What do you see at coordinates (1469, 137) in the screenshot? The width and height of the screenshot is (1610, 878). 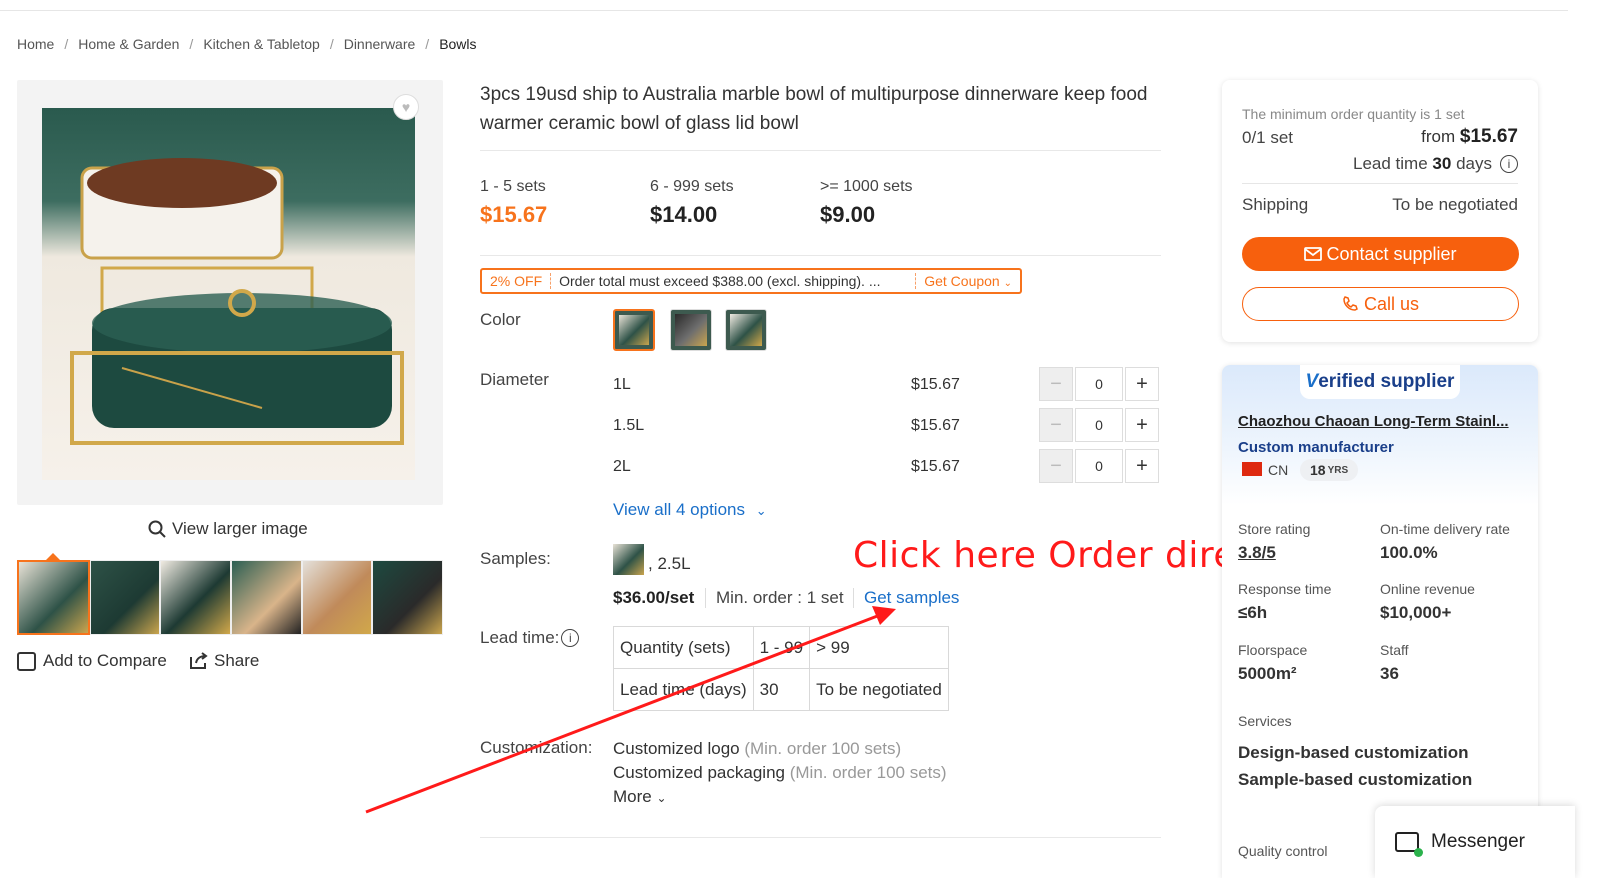 I see `from-price: from $15.67` at bounding box center [1469, 137].